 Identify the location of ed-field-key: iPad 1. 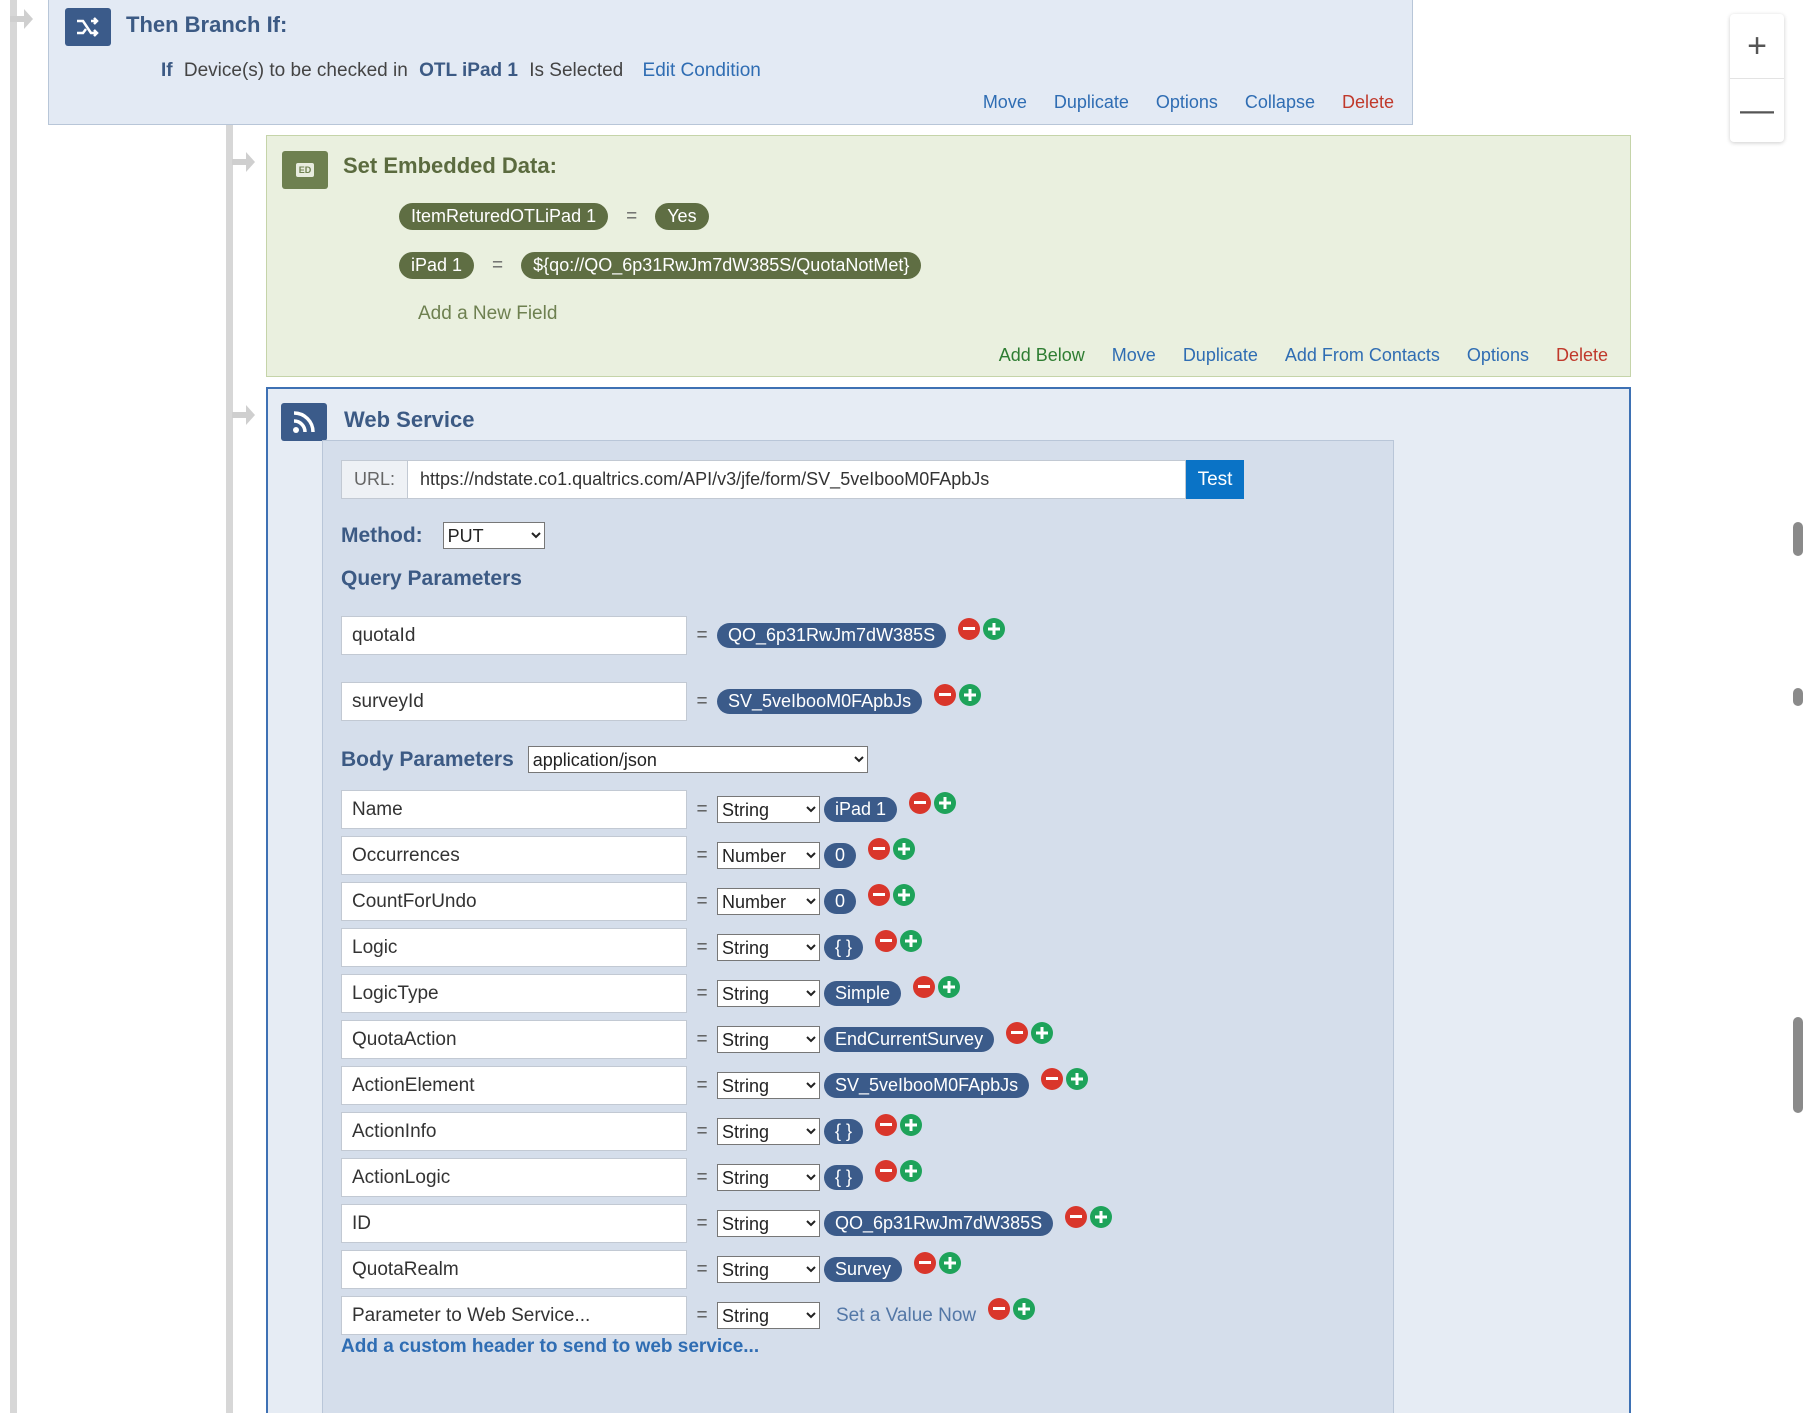
(437, 265).